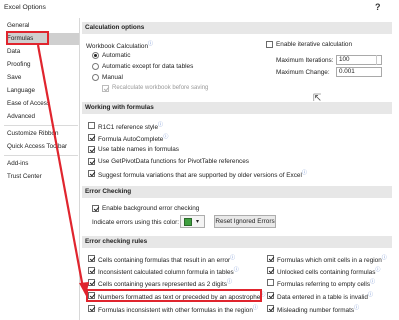 The width and height of the screenshot is (399, 320). What do you see at coordinates (105, 88) in the screenshot?
I see `recalculate-before-saving-checkbox` at bounding box center [105, 88].